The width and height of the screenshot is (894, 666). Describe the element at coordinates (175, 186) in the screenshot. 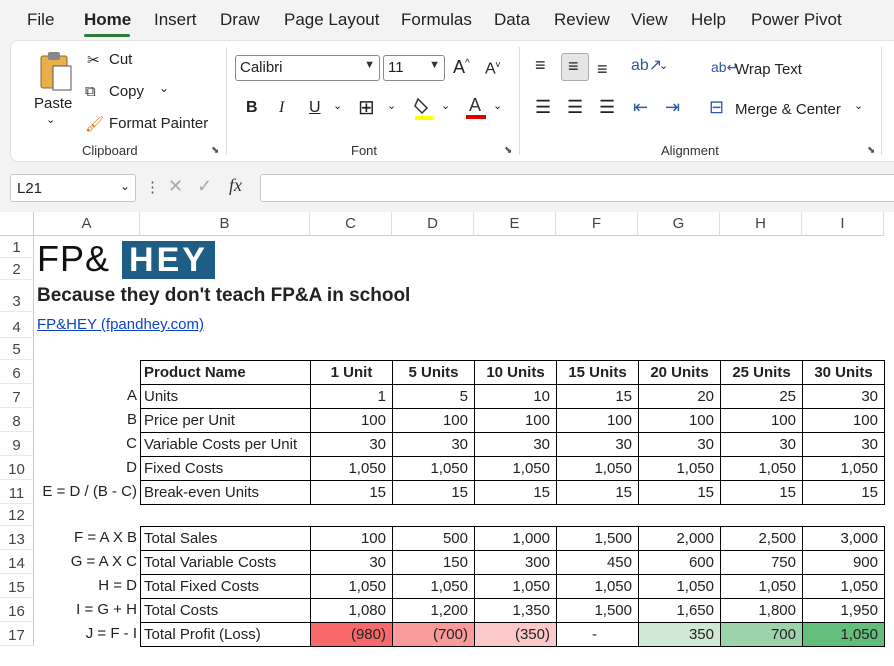

I see `cancel-icon: ✕` at that location.